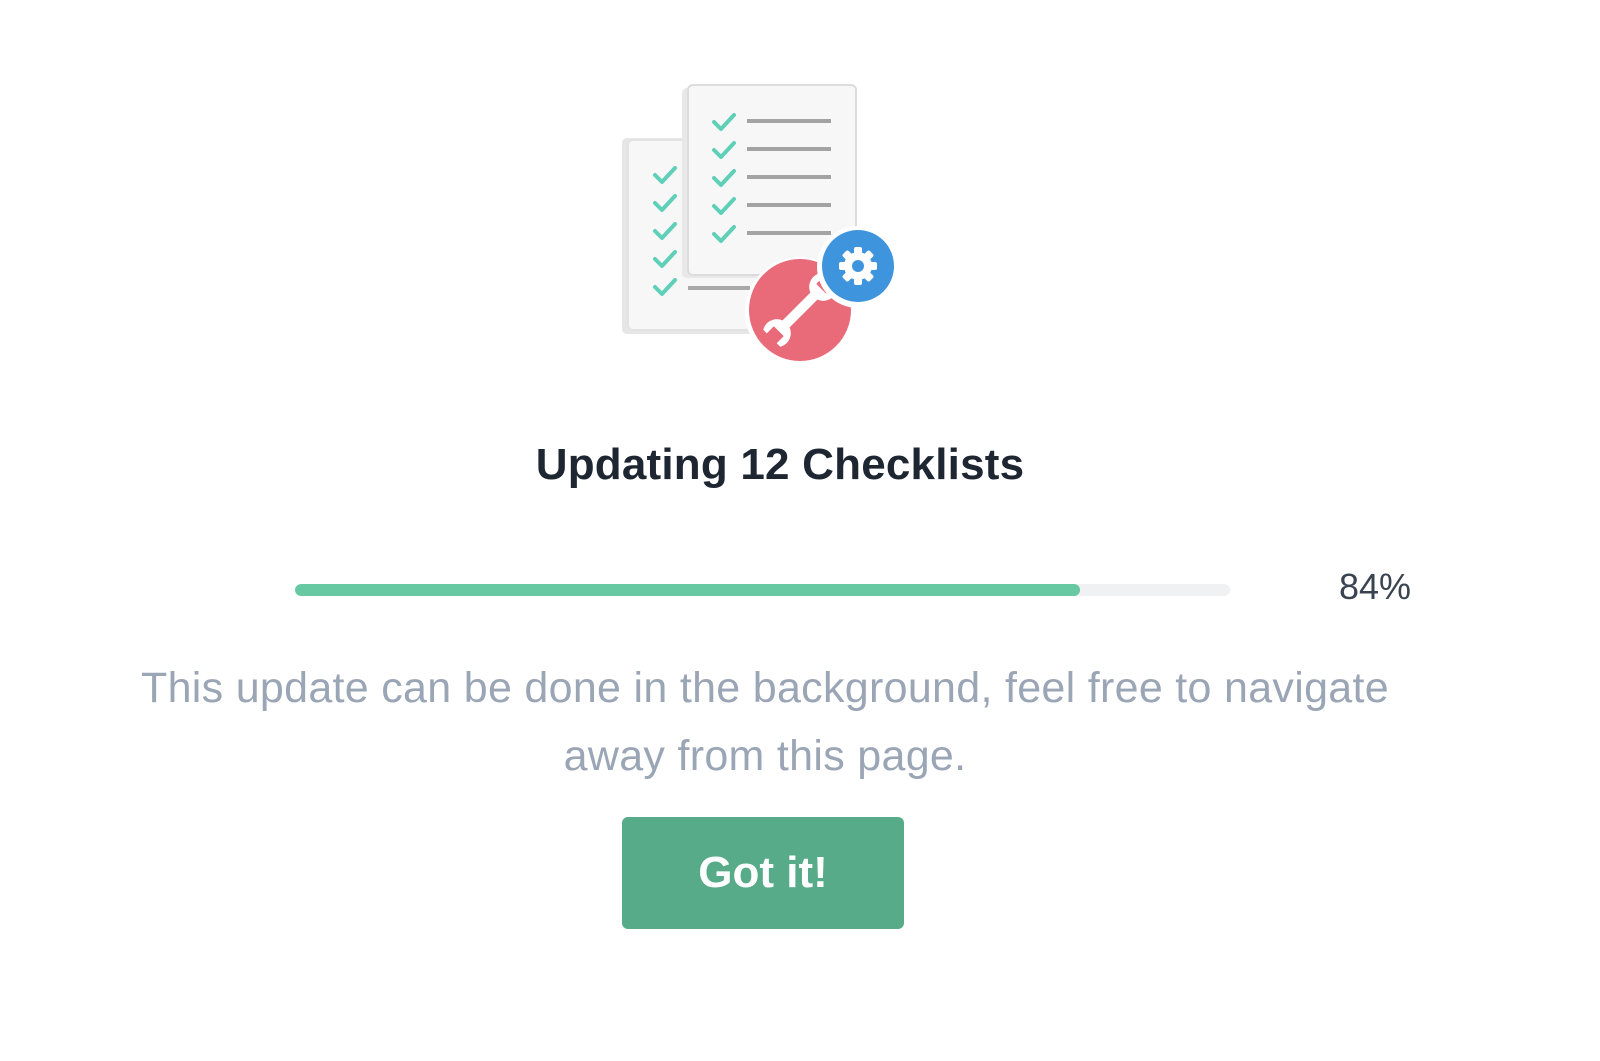  I want to click on checklists-update-illustration, so click(760, 225).